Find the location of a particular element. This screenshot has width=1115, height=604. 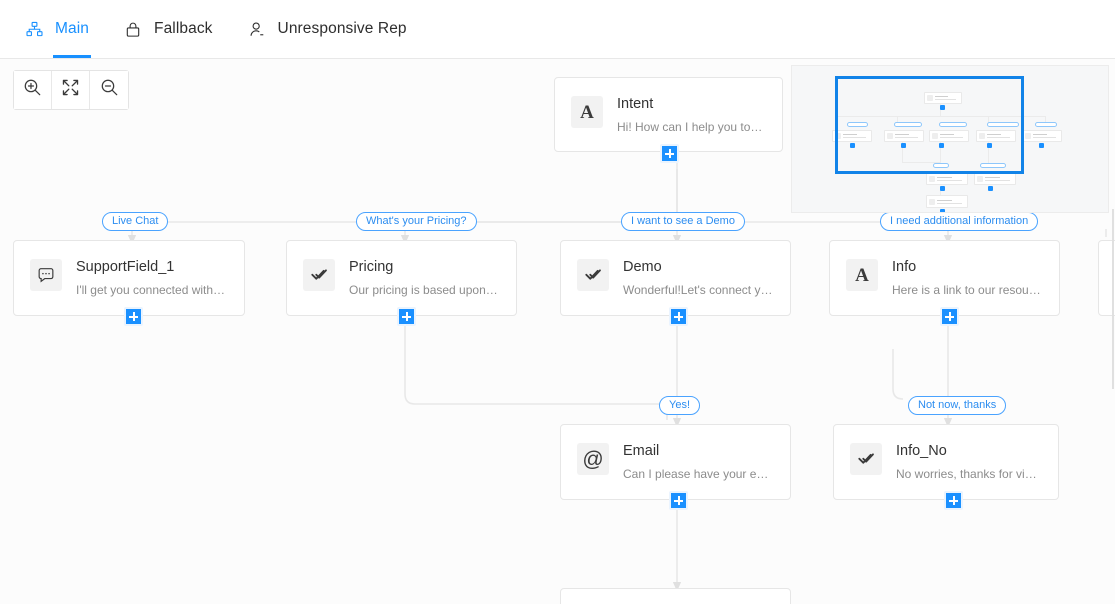

fit-screen-button is located at coordinates (71, 90).